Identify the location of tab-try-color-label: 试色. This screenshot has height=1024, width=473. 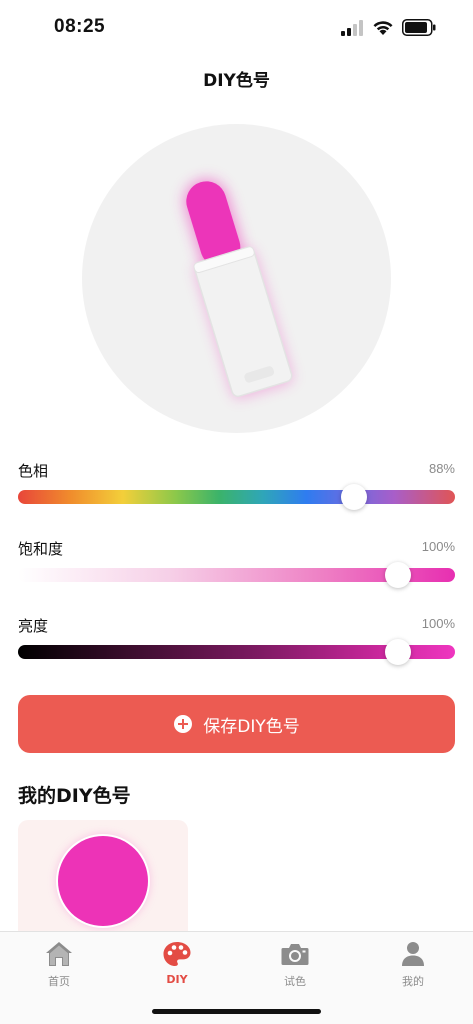
(295, 981).